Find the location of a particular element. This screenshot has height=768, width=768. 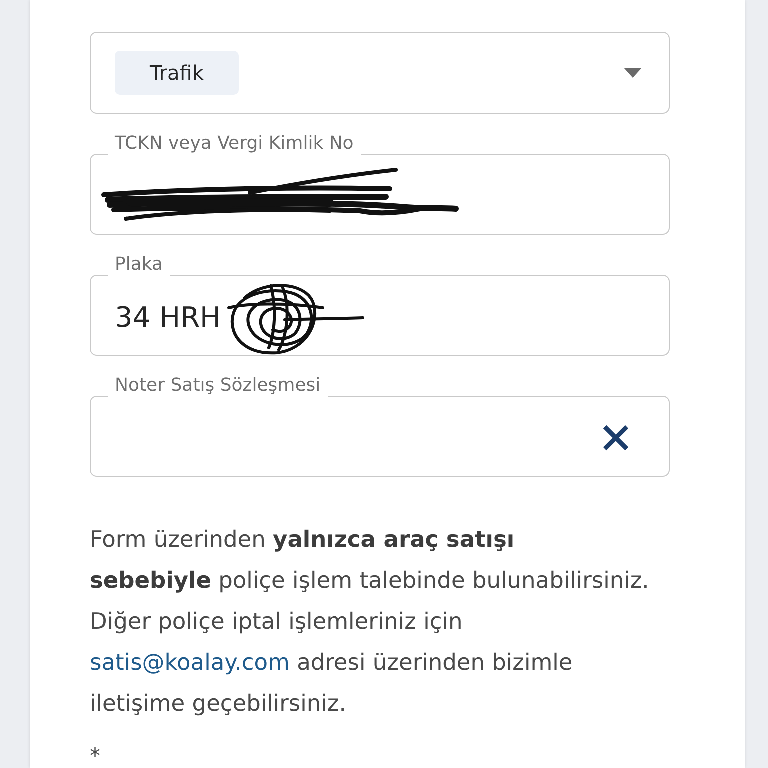

caret-icon is located at coordinates (633, 73).